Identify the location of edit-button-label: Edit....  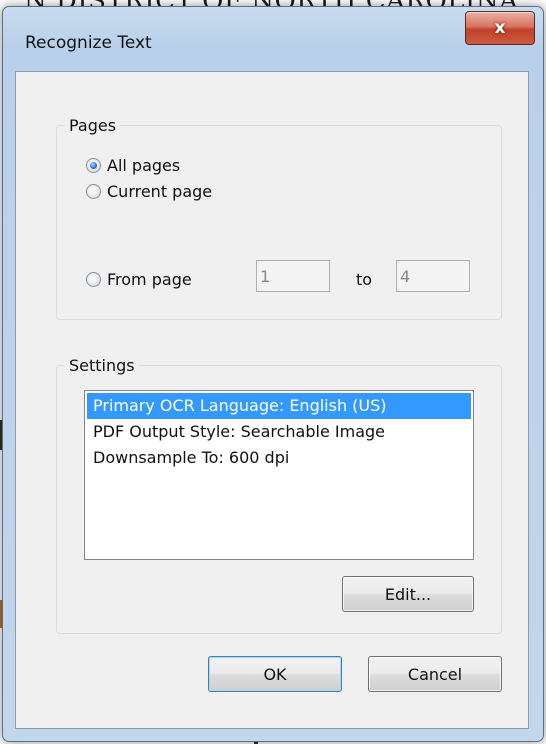
(408, 594).